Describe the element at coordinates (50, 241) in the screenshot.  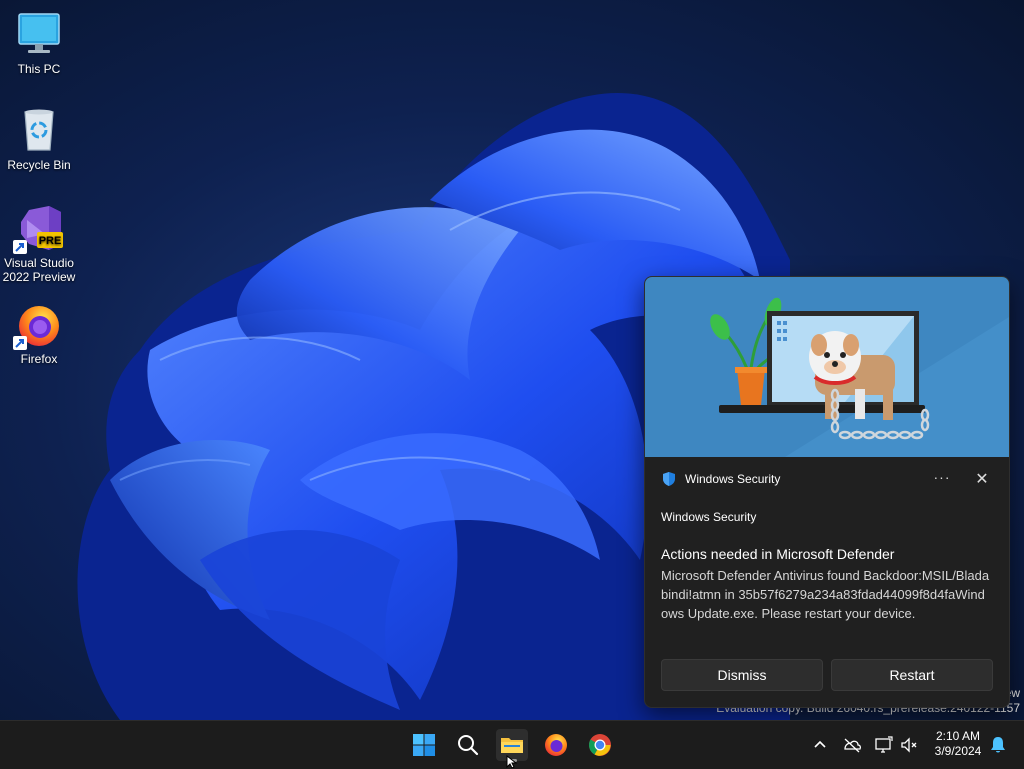
I see `pre-badge: PRE` at that location.